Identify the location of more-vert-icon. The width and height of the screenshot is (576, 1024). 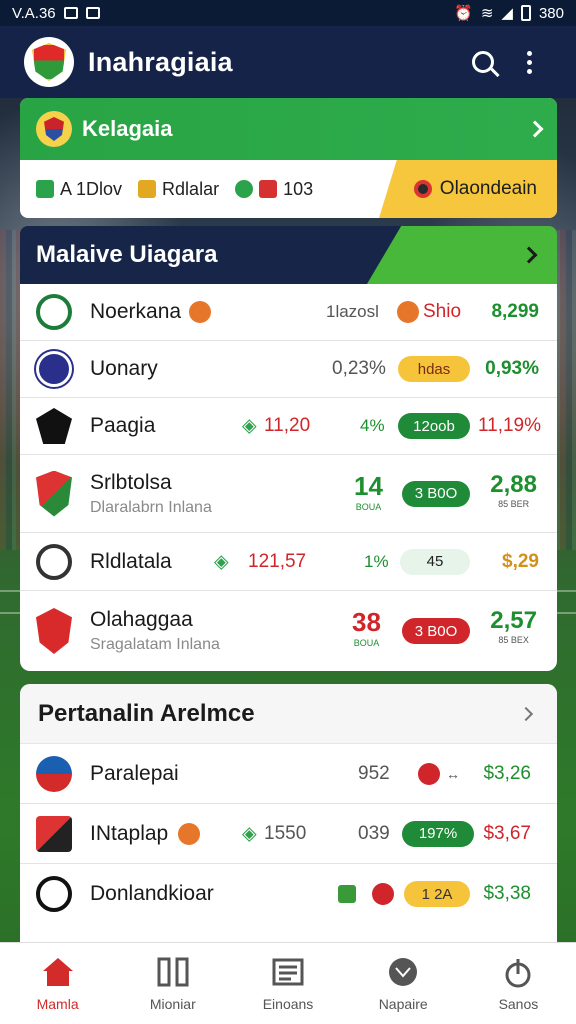
(529, 62).